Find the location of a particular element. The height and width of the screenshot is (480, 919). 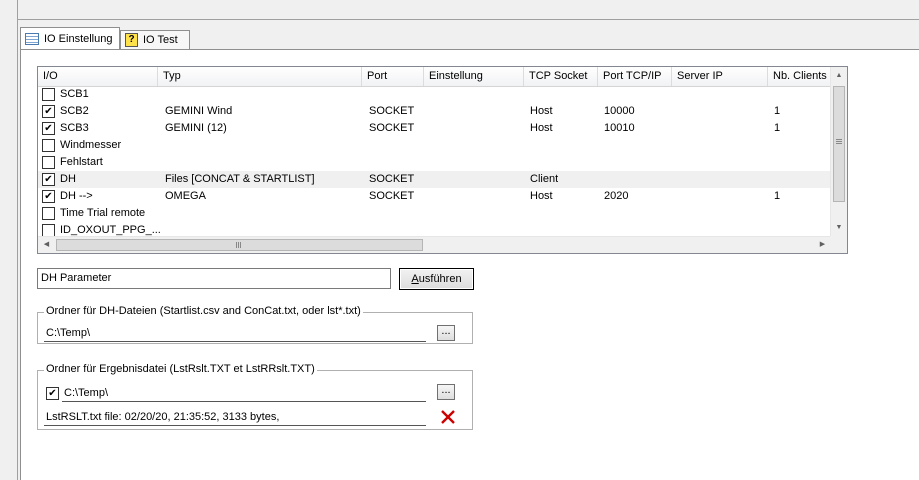

table-row: Fehlstart is located at coordinates (434, 162).